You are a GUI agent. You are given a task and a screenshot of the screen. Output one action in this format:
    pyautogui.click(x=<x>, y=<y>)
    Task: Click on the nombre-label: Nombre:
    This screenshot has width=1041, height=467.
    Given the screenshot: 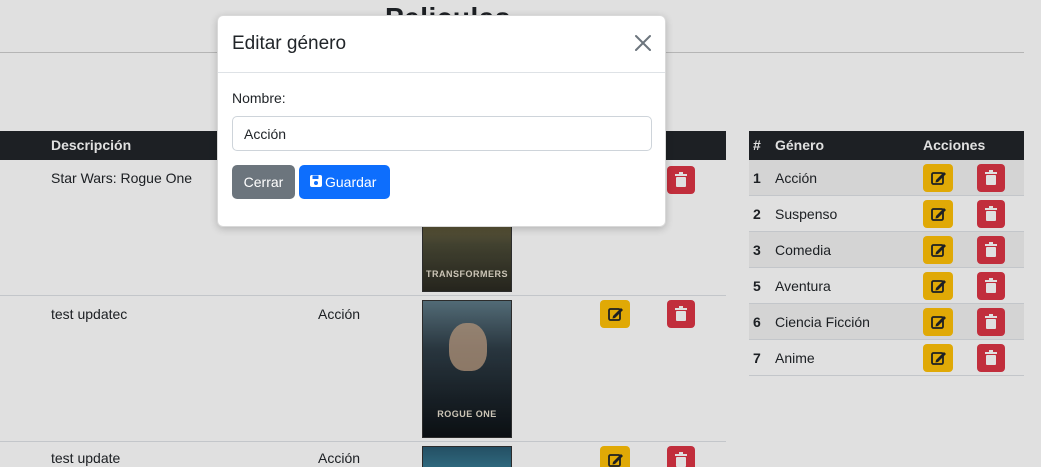 What is the action you would take?
    pyautogui.click(x=259, y=98)
    